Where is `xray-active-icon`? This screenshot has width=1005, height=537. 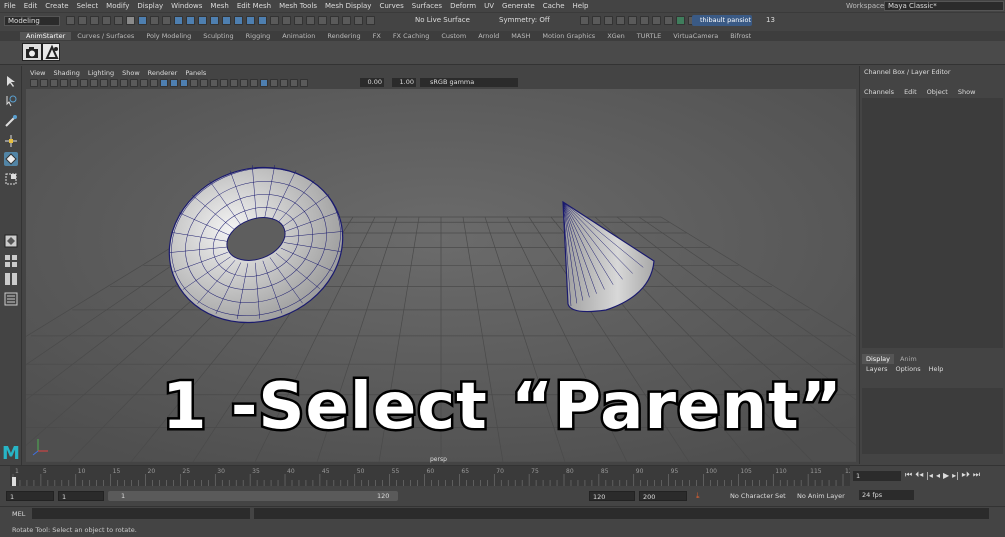
xray-active-icon is located at coordinates (284, 83).